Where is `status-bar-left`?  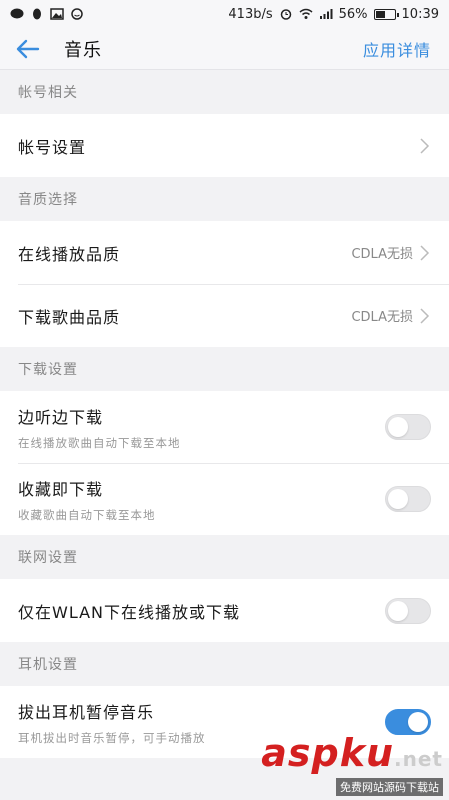
status-bar-left is located at coordinates (47, 14).